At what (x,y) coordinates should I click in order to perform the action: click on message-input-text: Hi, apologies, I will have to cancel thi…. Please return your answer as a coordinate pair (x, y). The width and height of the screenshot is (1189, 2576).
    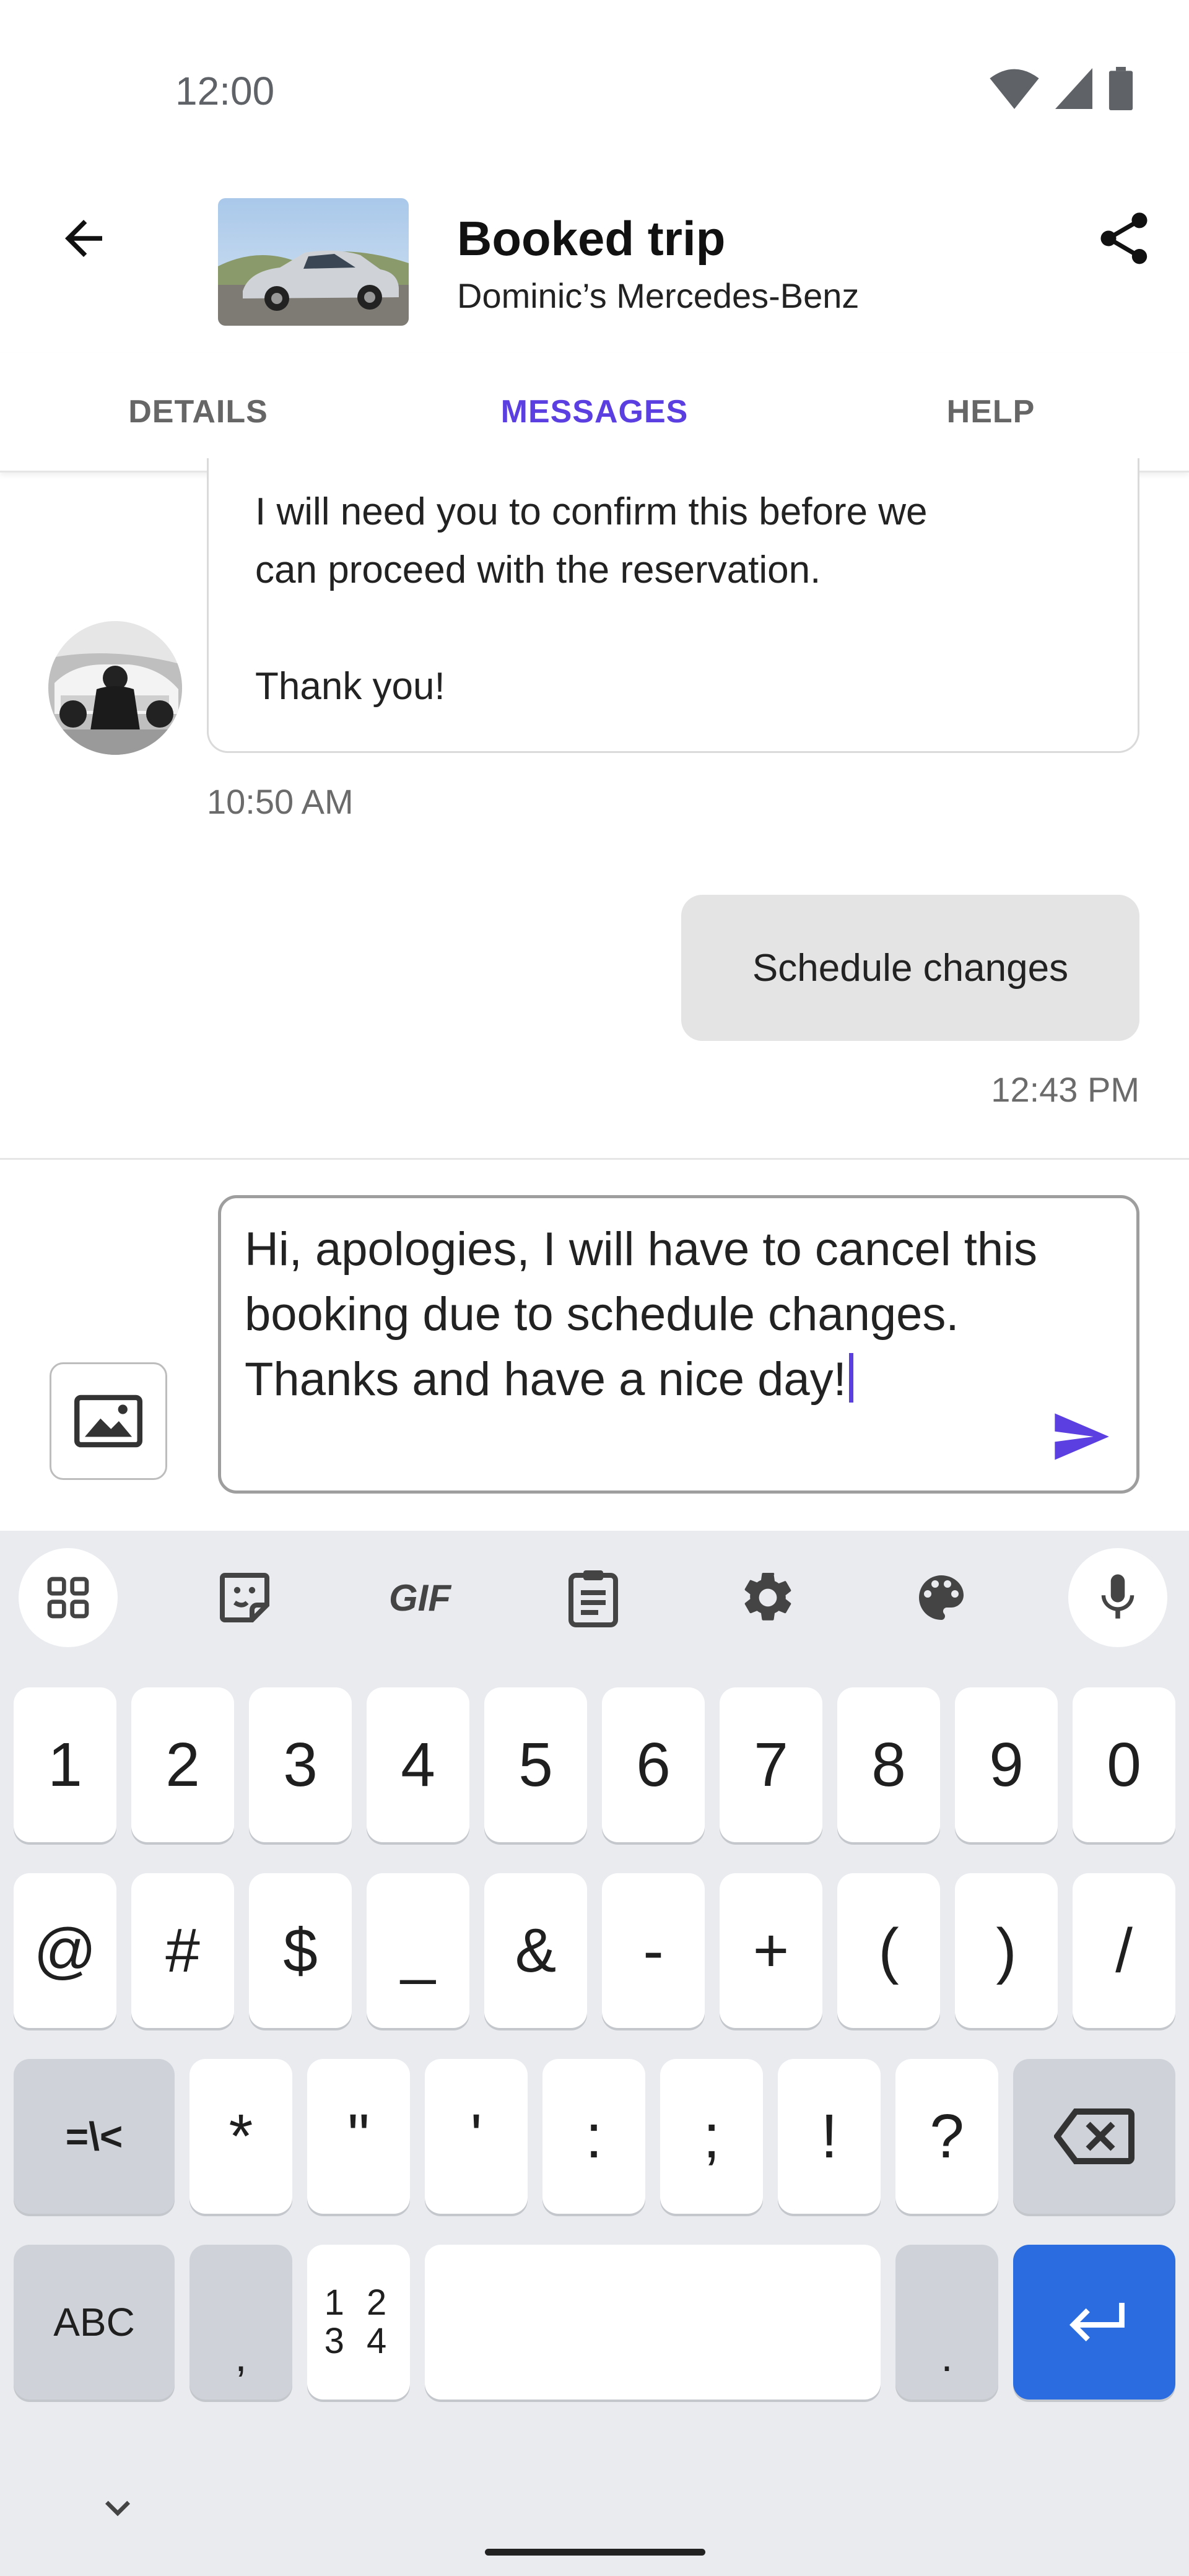
    Looking at the image, I should click on (641, 1314).